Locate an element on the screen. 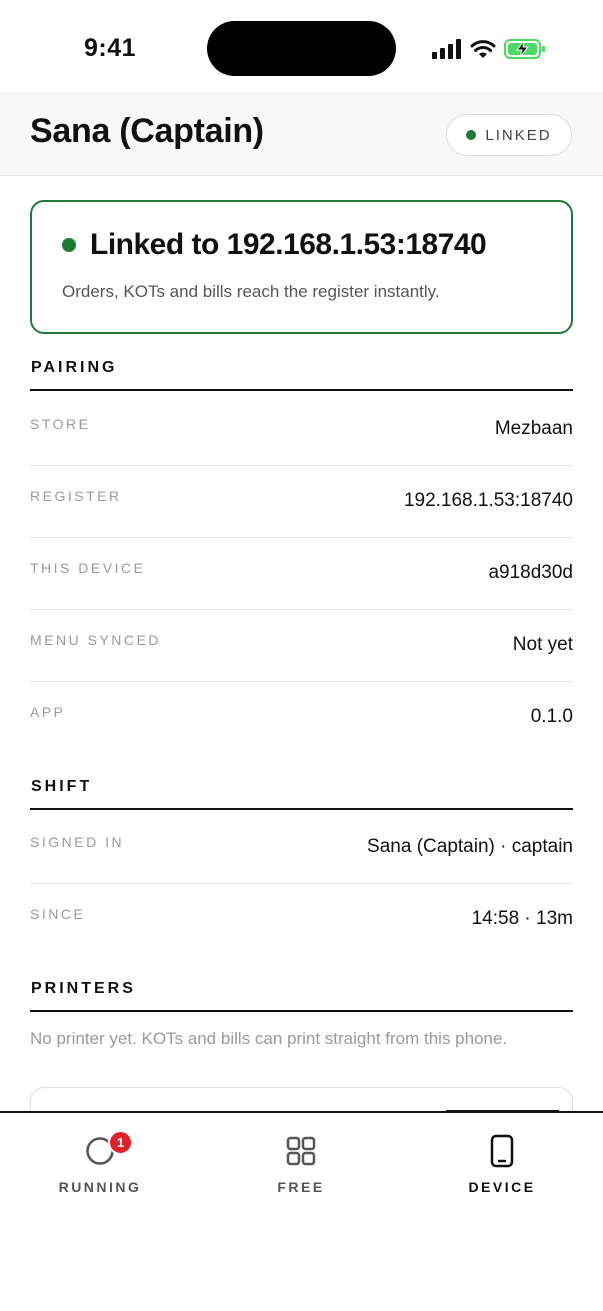 The image size is (603, 1311). section-title: SHIFT is located at coordinates (62, 786).